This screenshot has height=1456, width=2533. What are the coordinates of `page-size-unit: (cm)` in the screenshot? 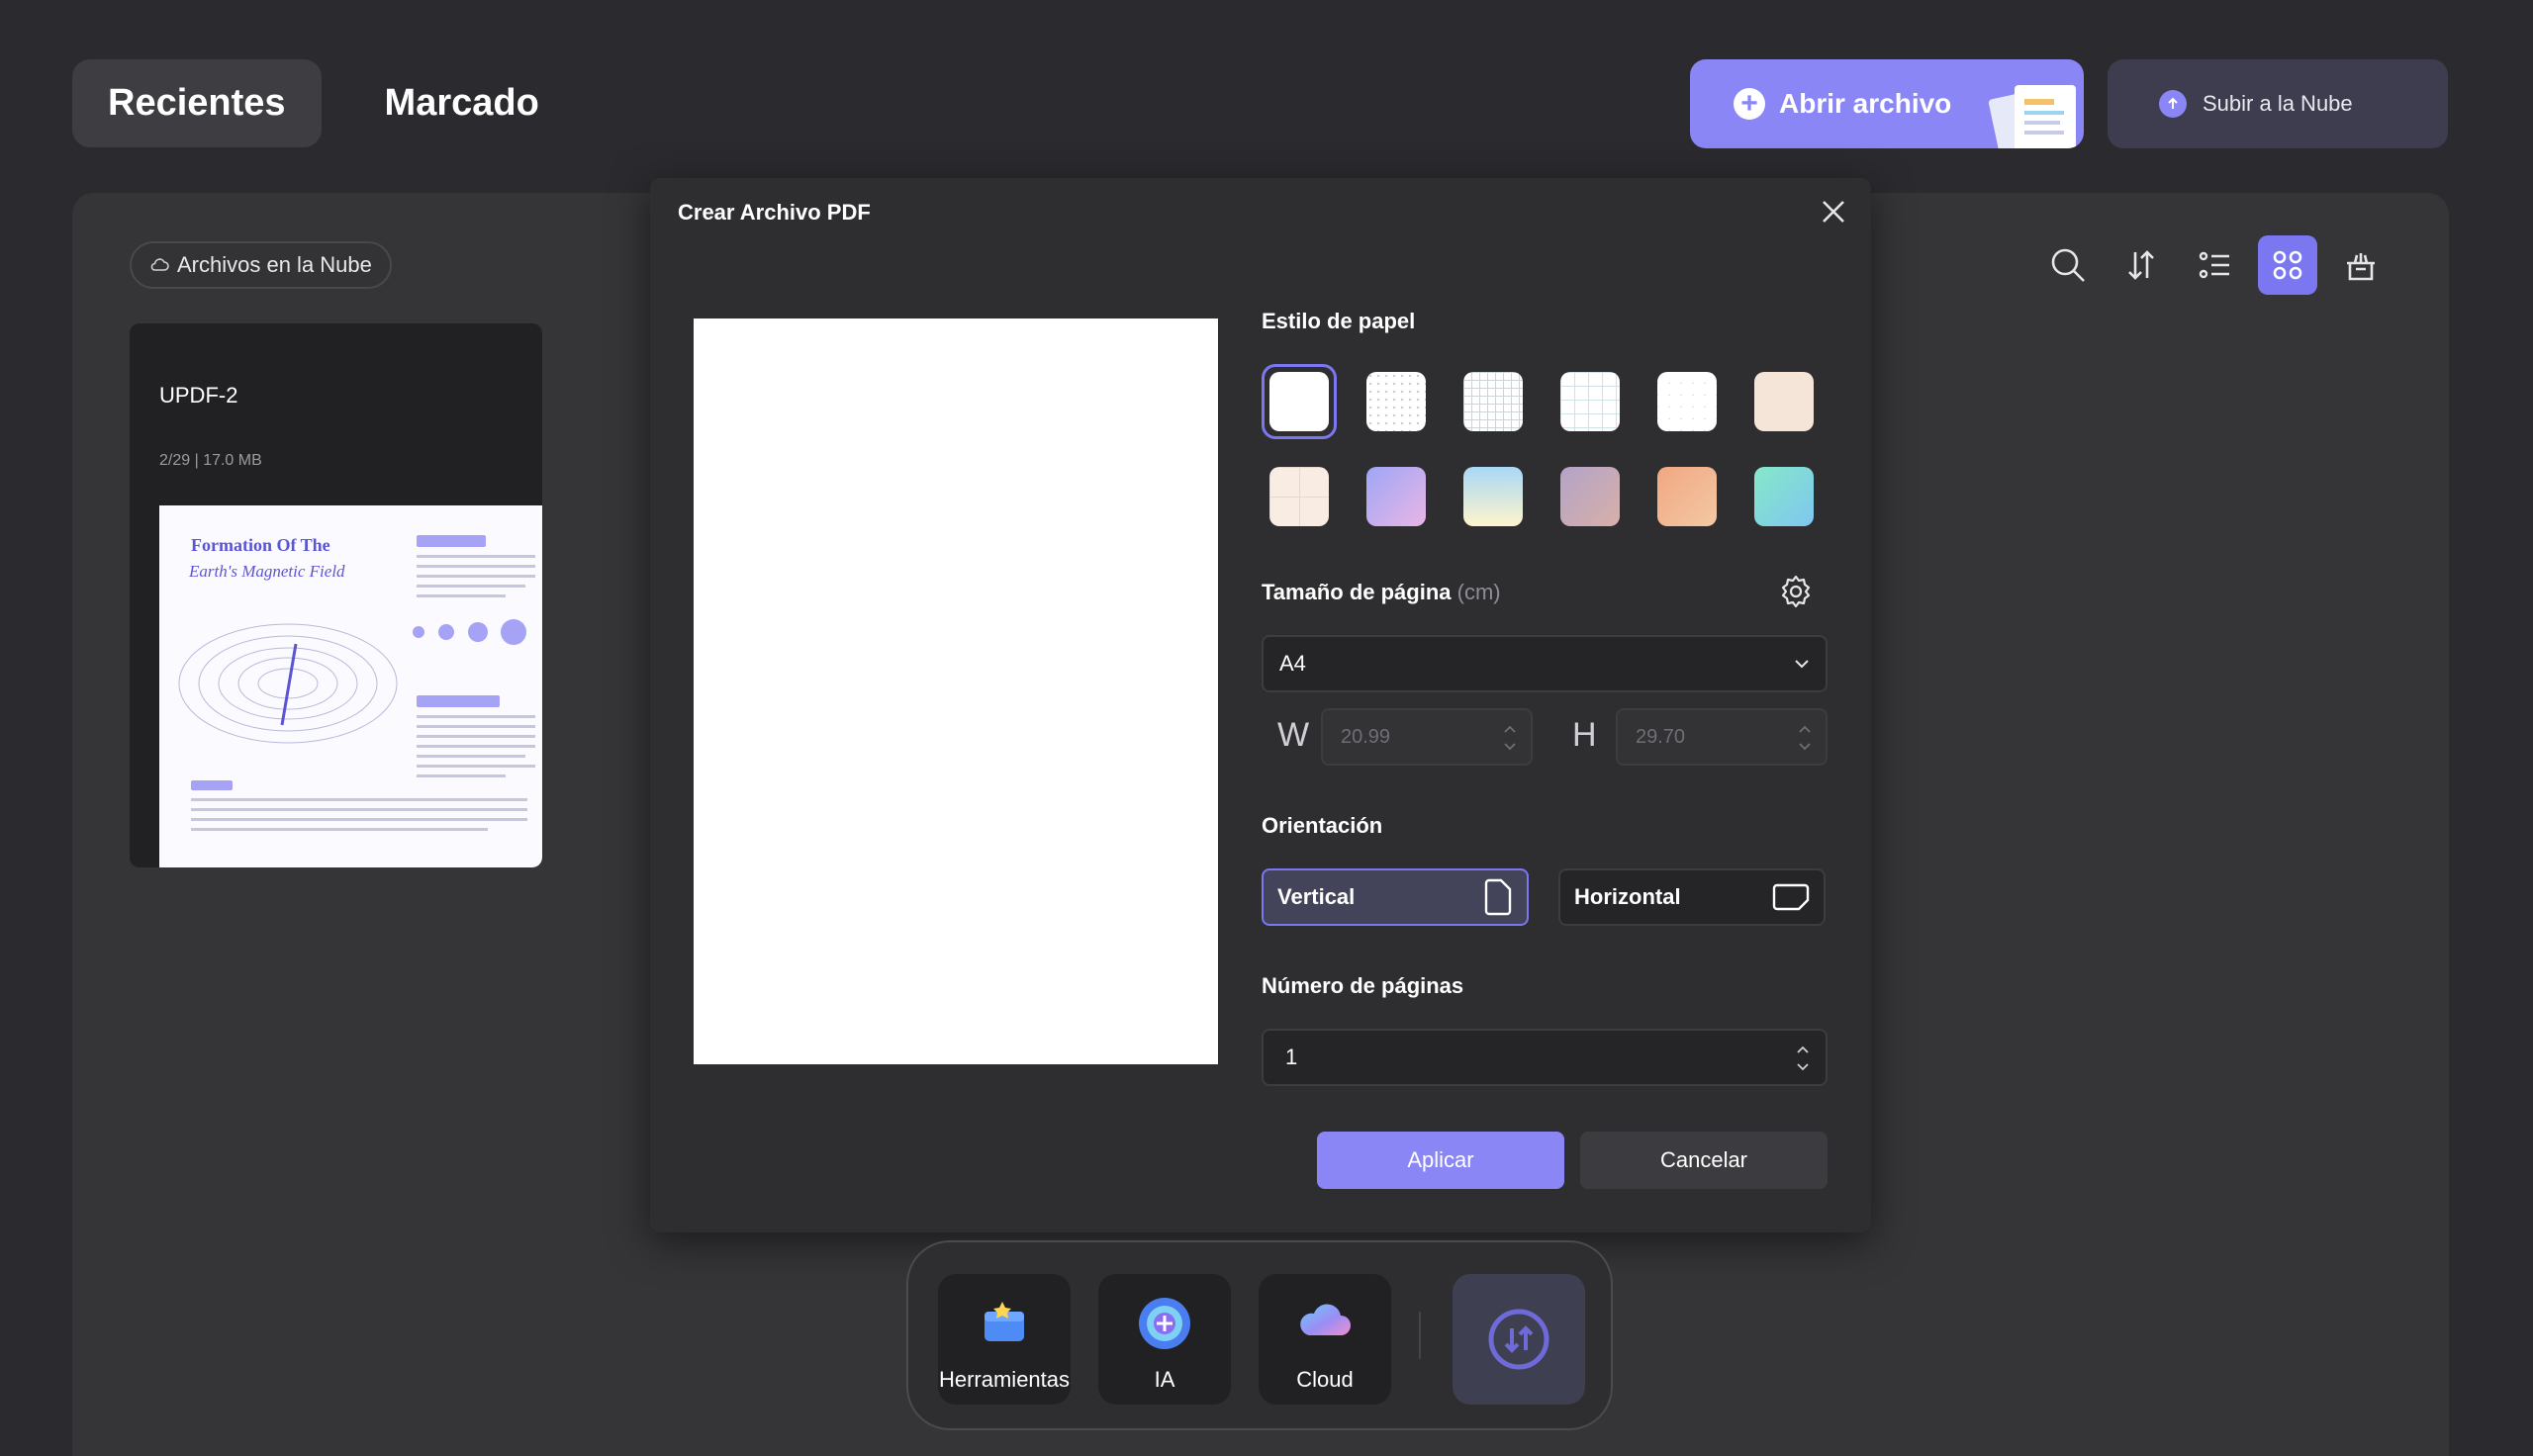 It's located at (1478, 592).